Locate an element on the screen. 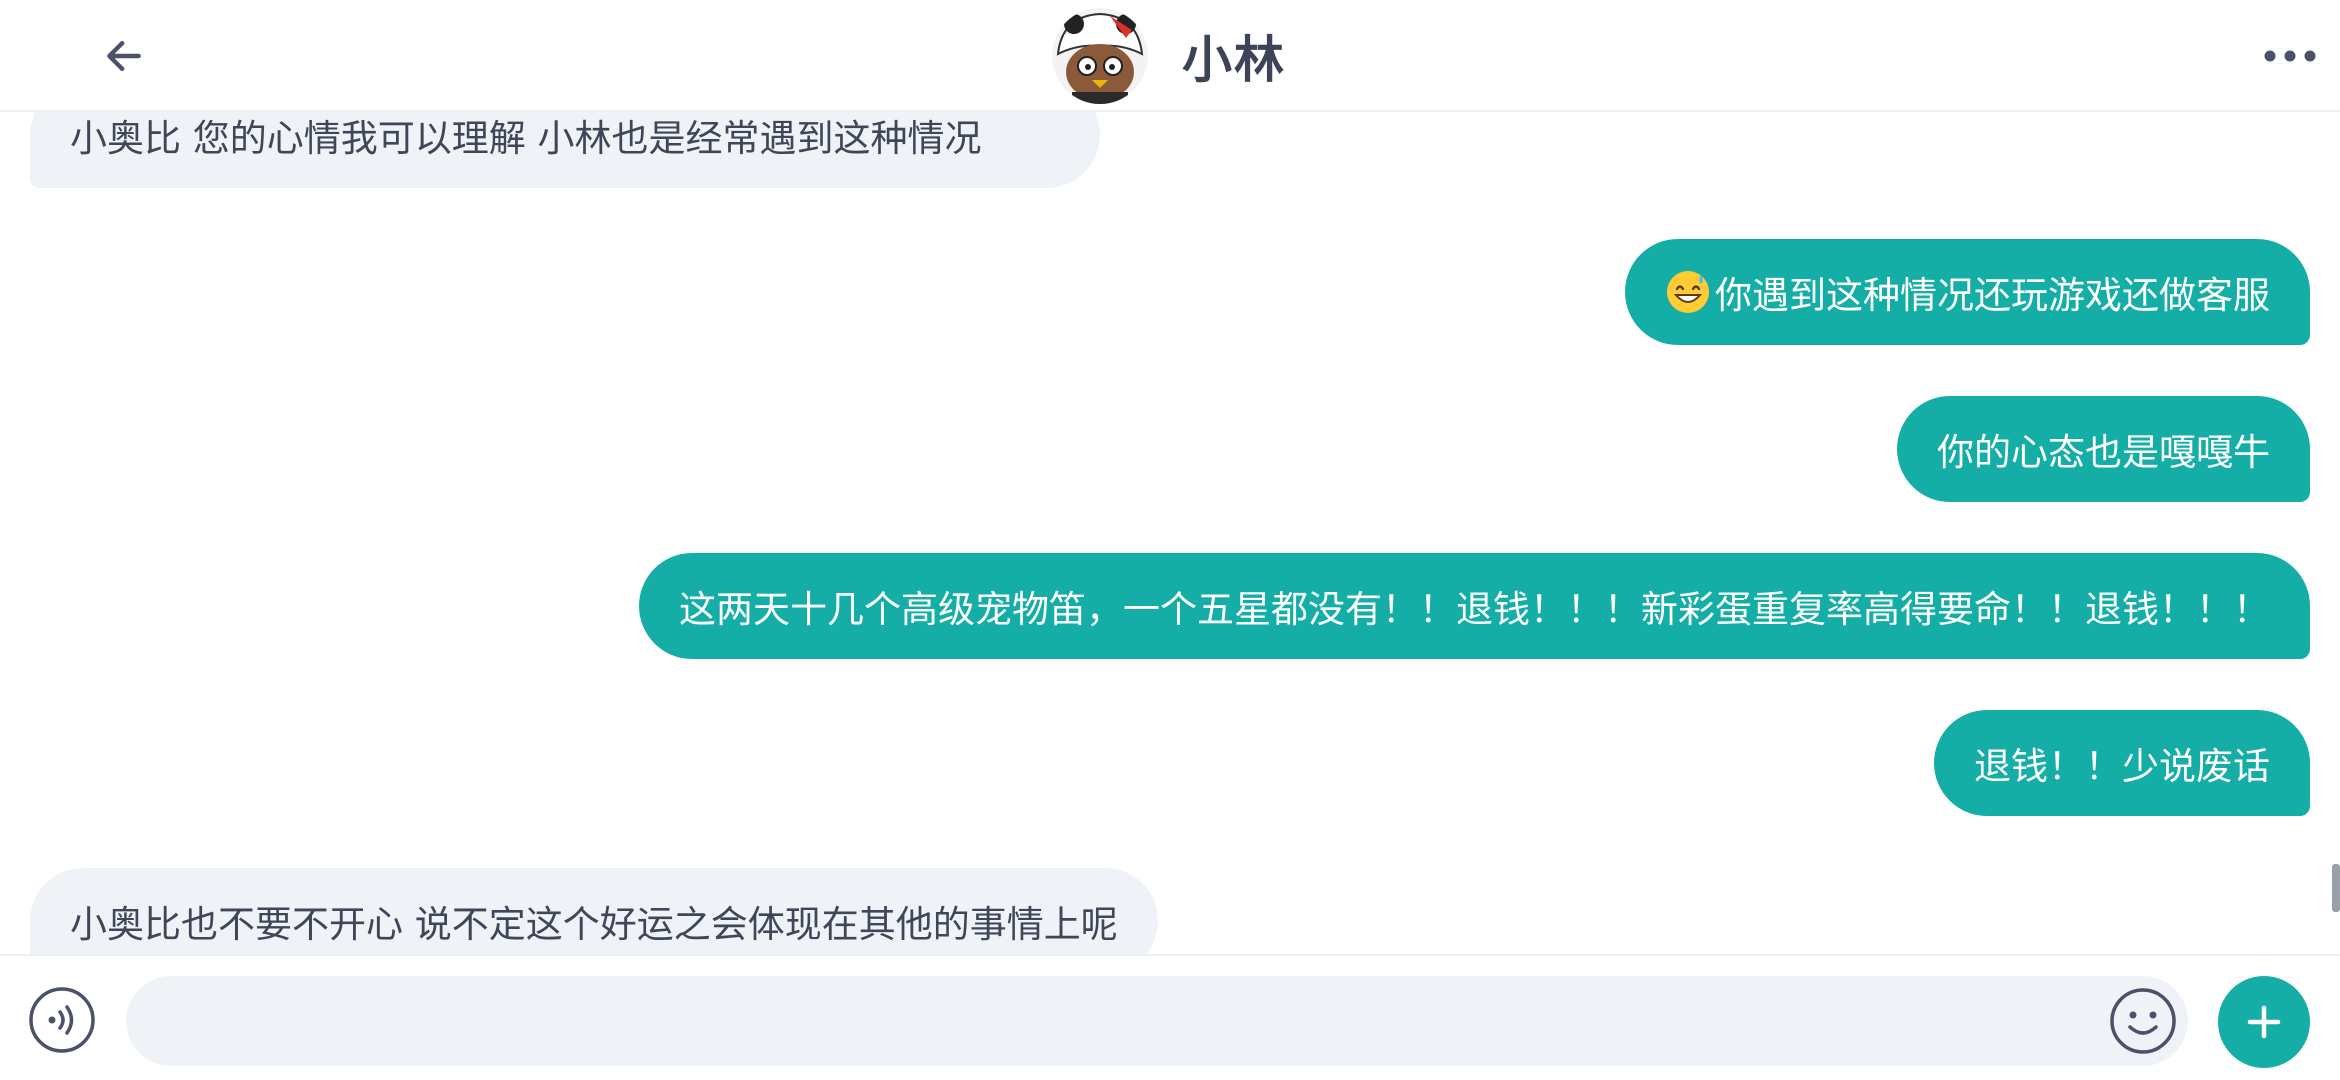 The width and height of the screenshot is (2340, 1080). arrow-left-icon is located at coordinates (124, 56).